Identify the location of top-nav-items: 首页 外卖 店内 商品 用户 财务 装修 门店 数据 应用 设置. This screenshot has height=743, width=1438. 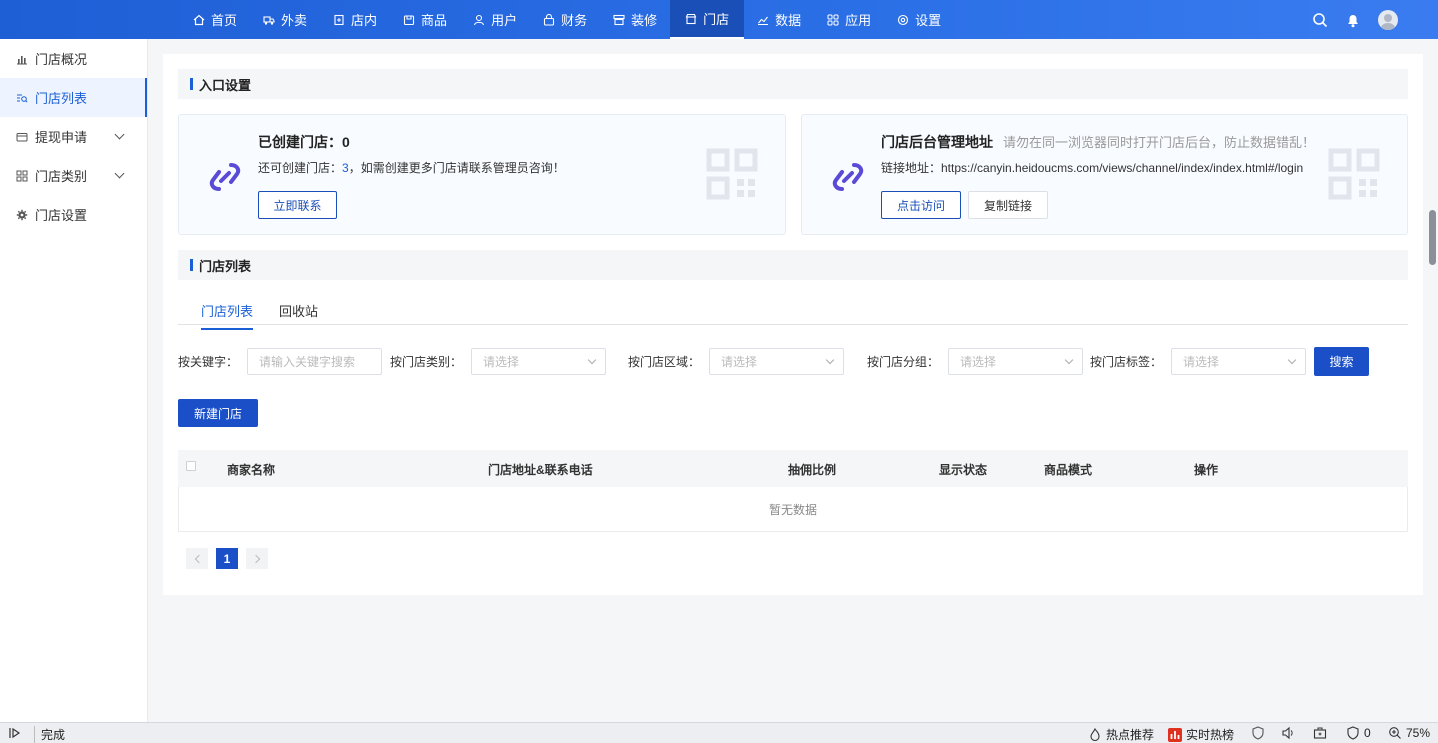
(567, 19).